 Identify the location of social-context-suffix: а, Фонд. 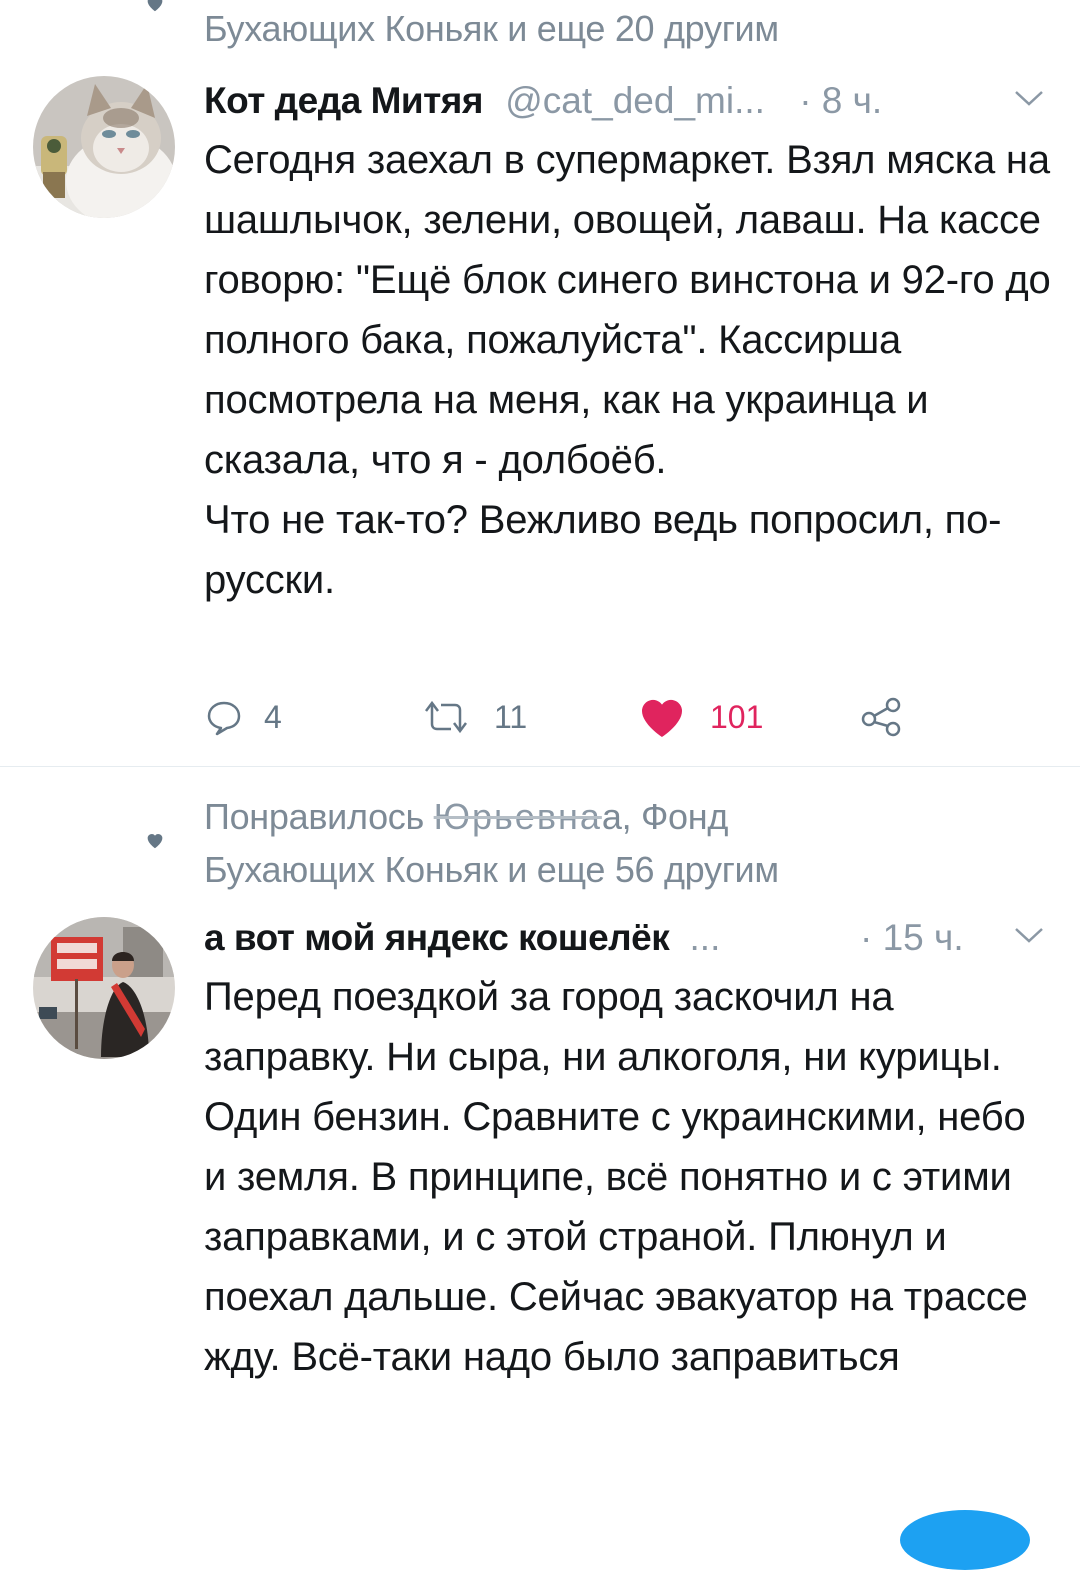
(665, 816).